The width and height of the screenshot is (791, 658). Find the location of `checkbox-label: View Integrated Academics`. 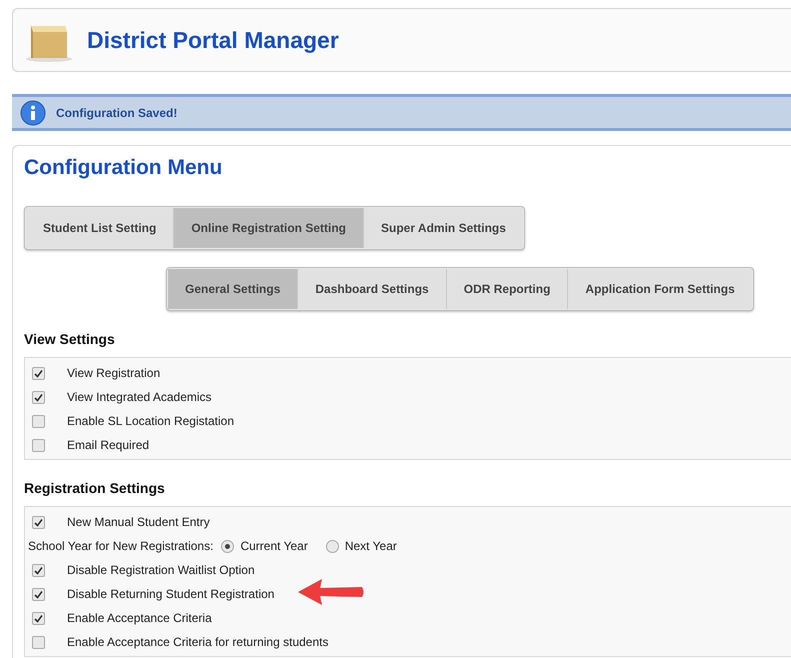

checkbox-label: View Integrated Academics is located at coordinates (139, 397).